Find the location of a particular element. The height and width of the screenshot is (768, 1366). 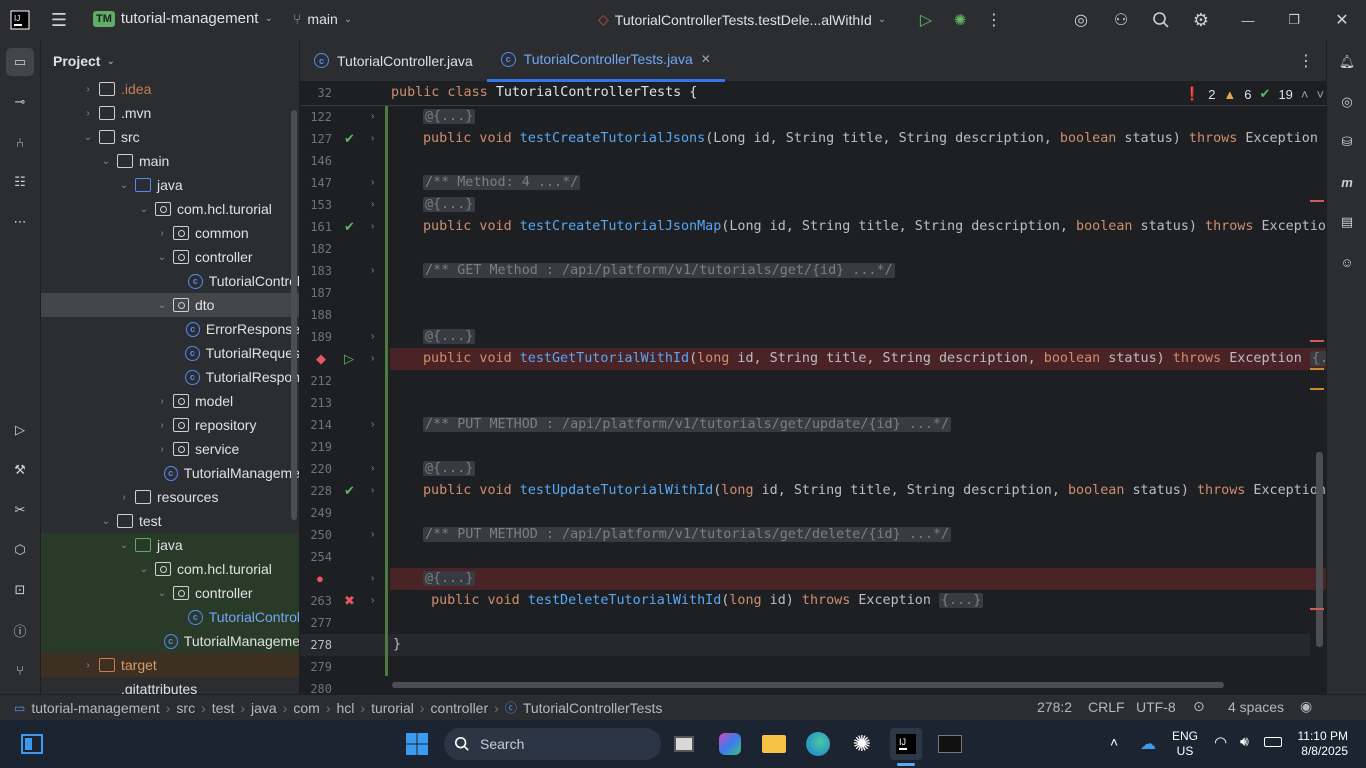

tree-item: c ErrorResponse is located at coordinates (170, 329).